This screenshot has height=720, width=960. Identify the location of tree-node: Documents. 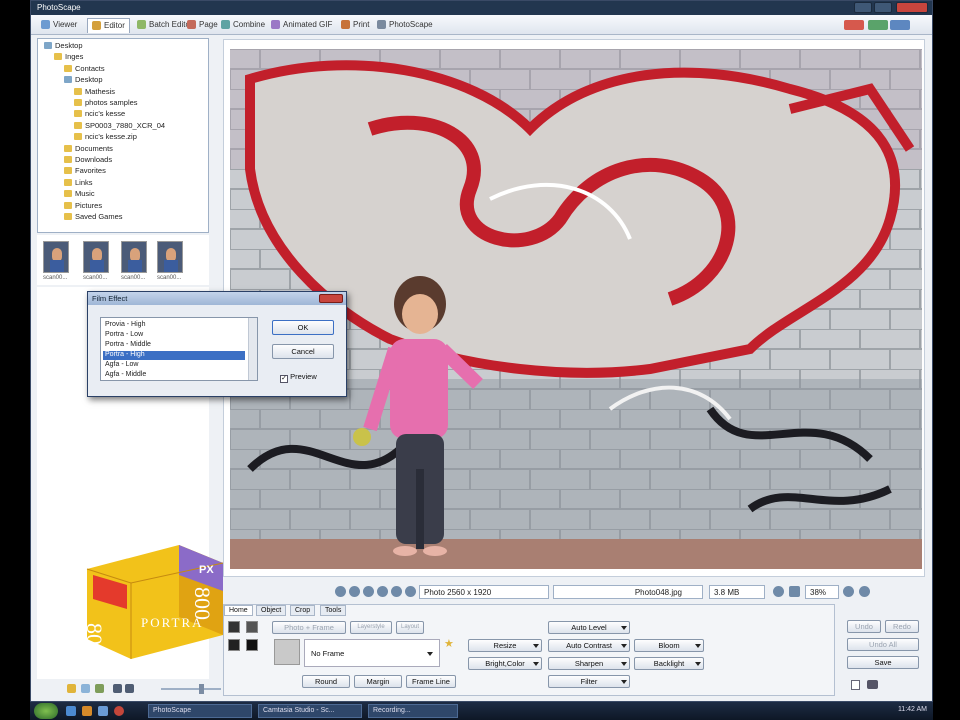
(88, 148).